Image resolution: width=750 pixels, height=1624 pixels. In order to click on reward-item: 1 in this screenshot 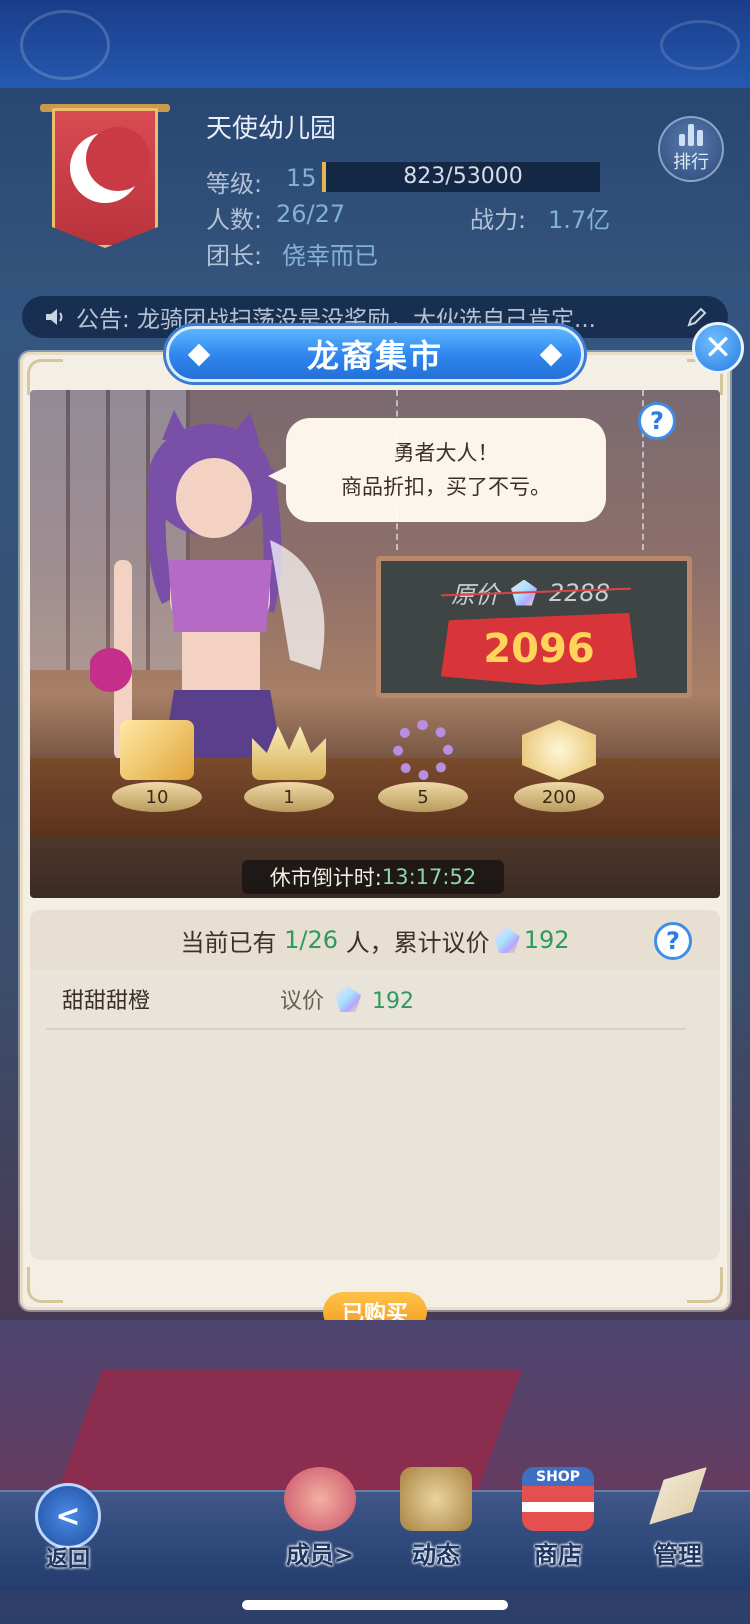, I will do `click(289, 766)`.